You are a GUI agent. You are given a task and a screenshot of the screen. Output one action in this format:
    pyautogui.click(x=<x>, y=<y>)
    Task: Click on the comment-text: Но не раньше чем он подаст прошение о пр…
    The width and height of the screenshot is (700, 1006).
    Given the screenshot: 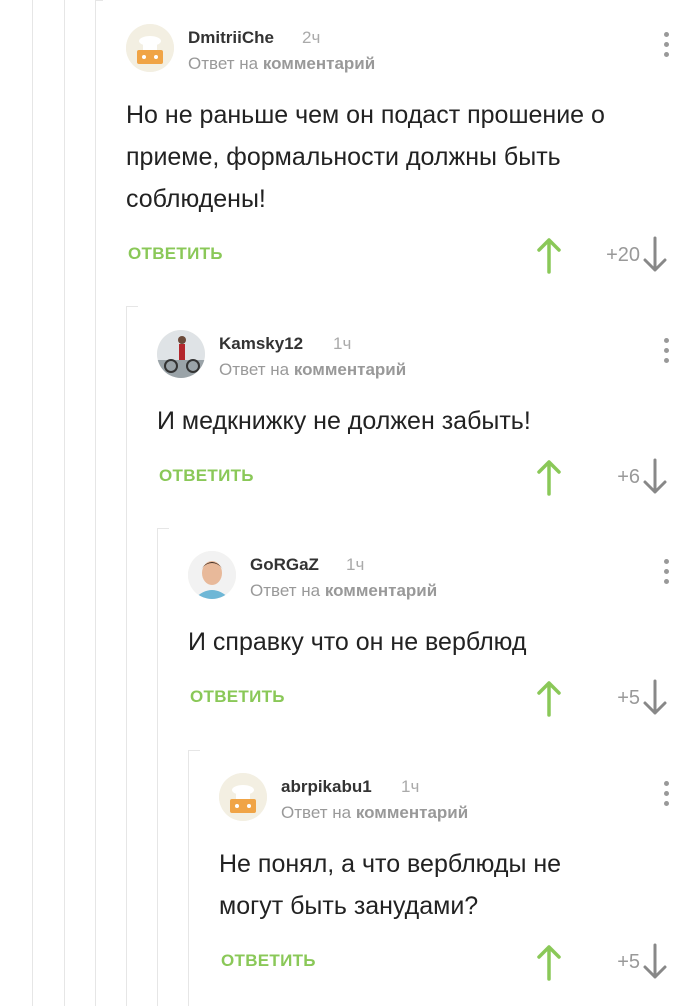 What is the action you would take?
    pyautogui.click(x=365, y=157)
    